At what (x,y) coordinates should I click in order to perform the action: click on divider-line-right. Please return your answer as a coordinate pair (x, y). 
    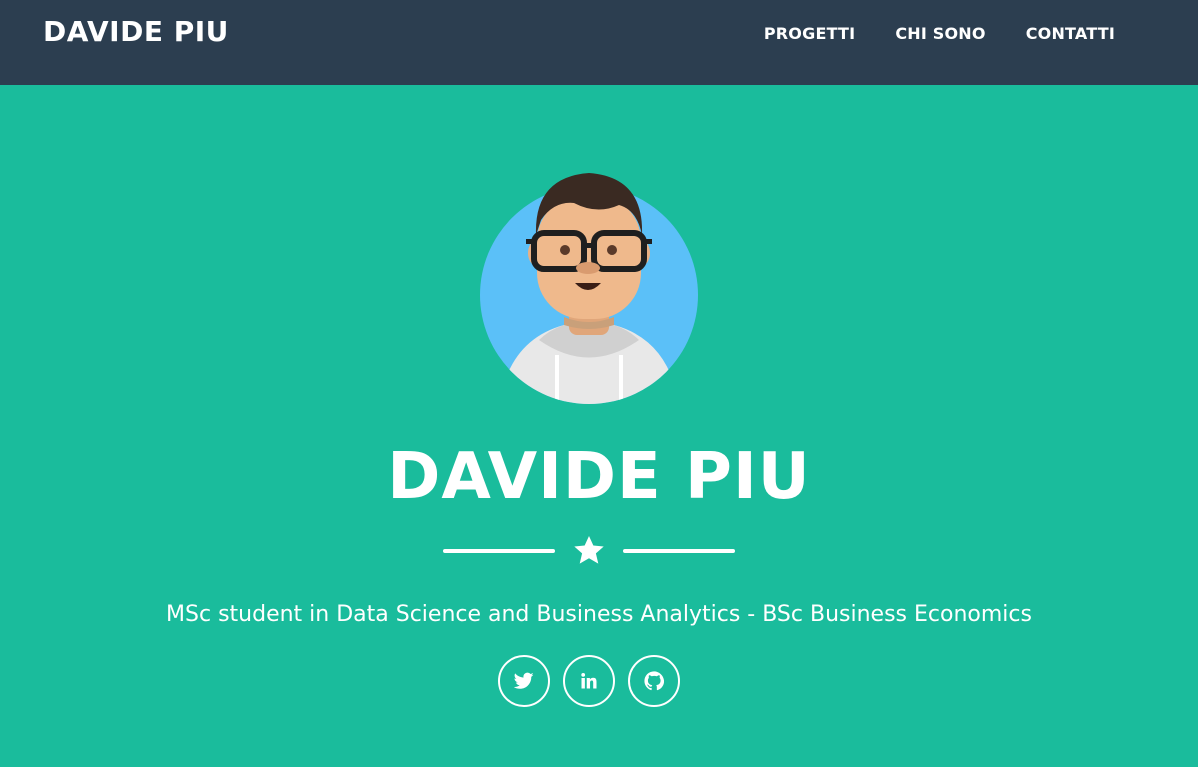
    Looking at the image, I should click on (679, 551).